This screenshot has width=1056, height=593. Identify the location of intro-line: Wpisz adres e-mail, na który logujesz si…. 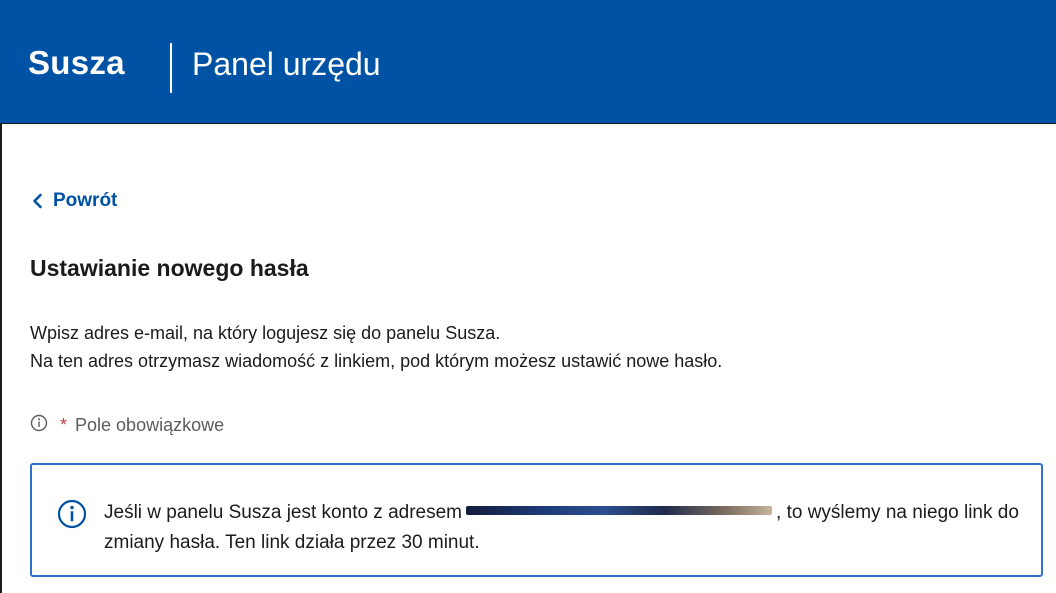
(265, 333).